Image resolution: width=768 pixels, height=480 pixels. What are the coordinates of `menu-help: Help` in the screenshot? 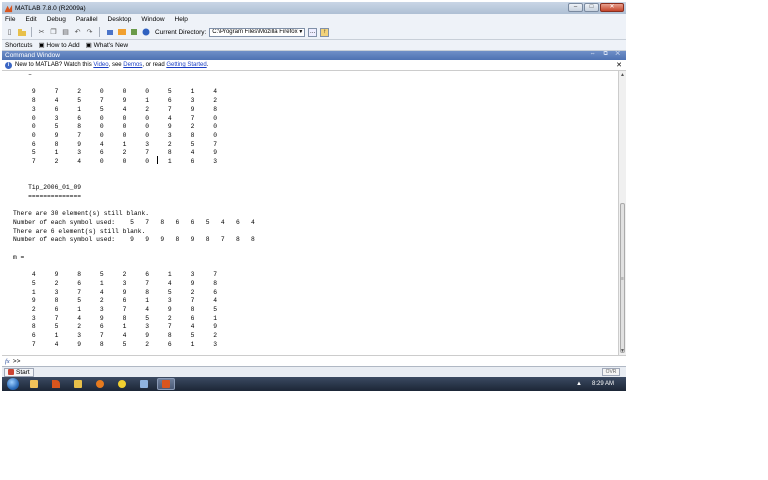 It's located at (181, 19).